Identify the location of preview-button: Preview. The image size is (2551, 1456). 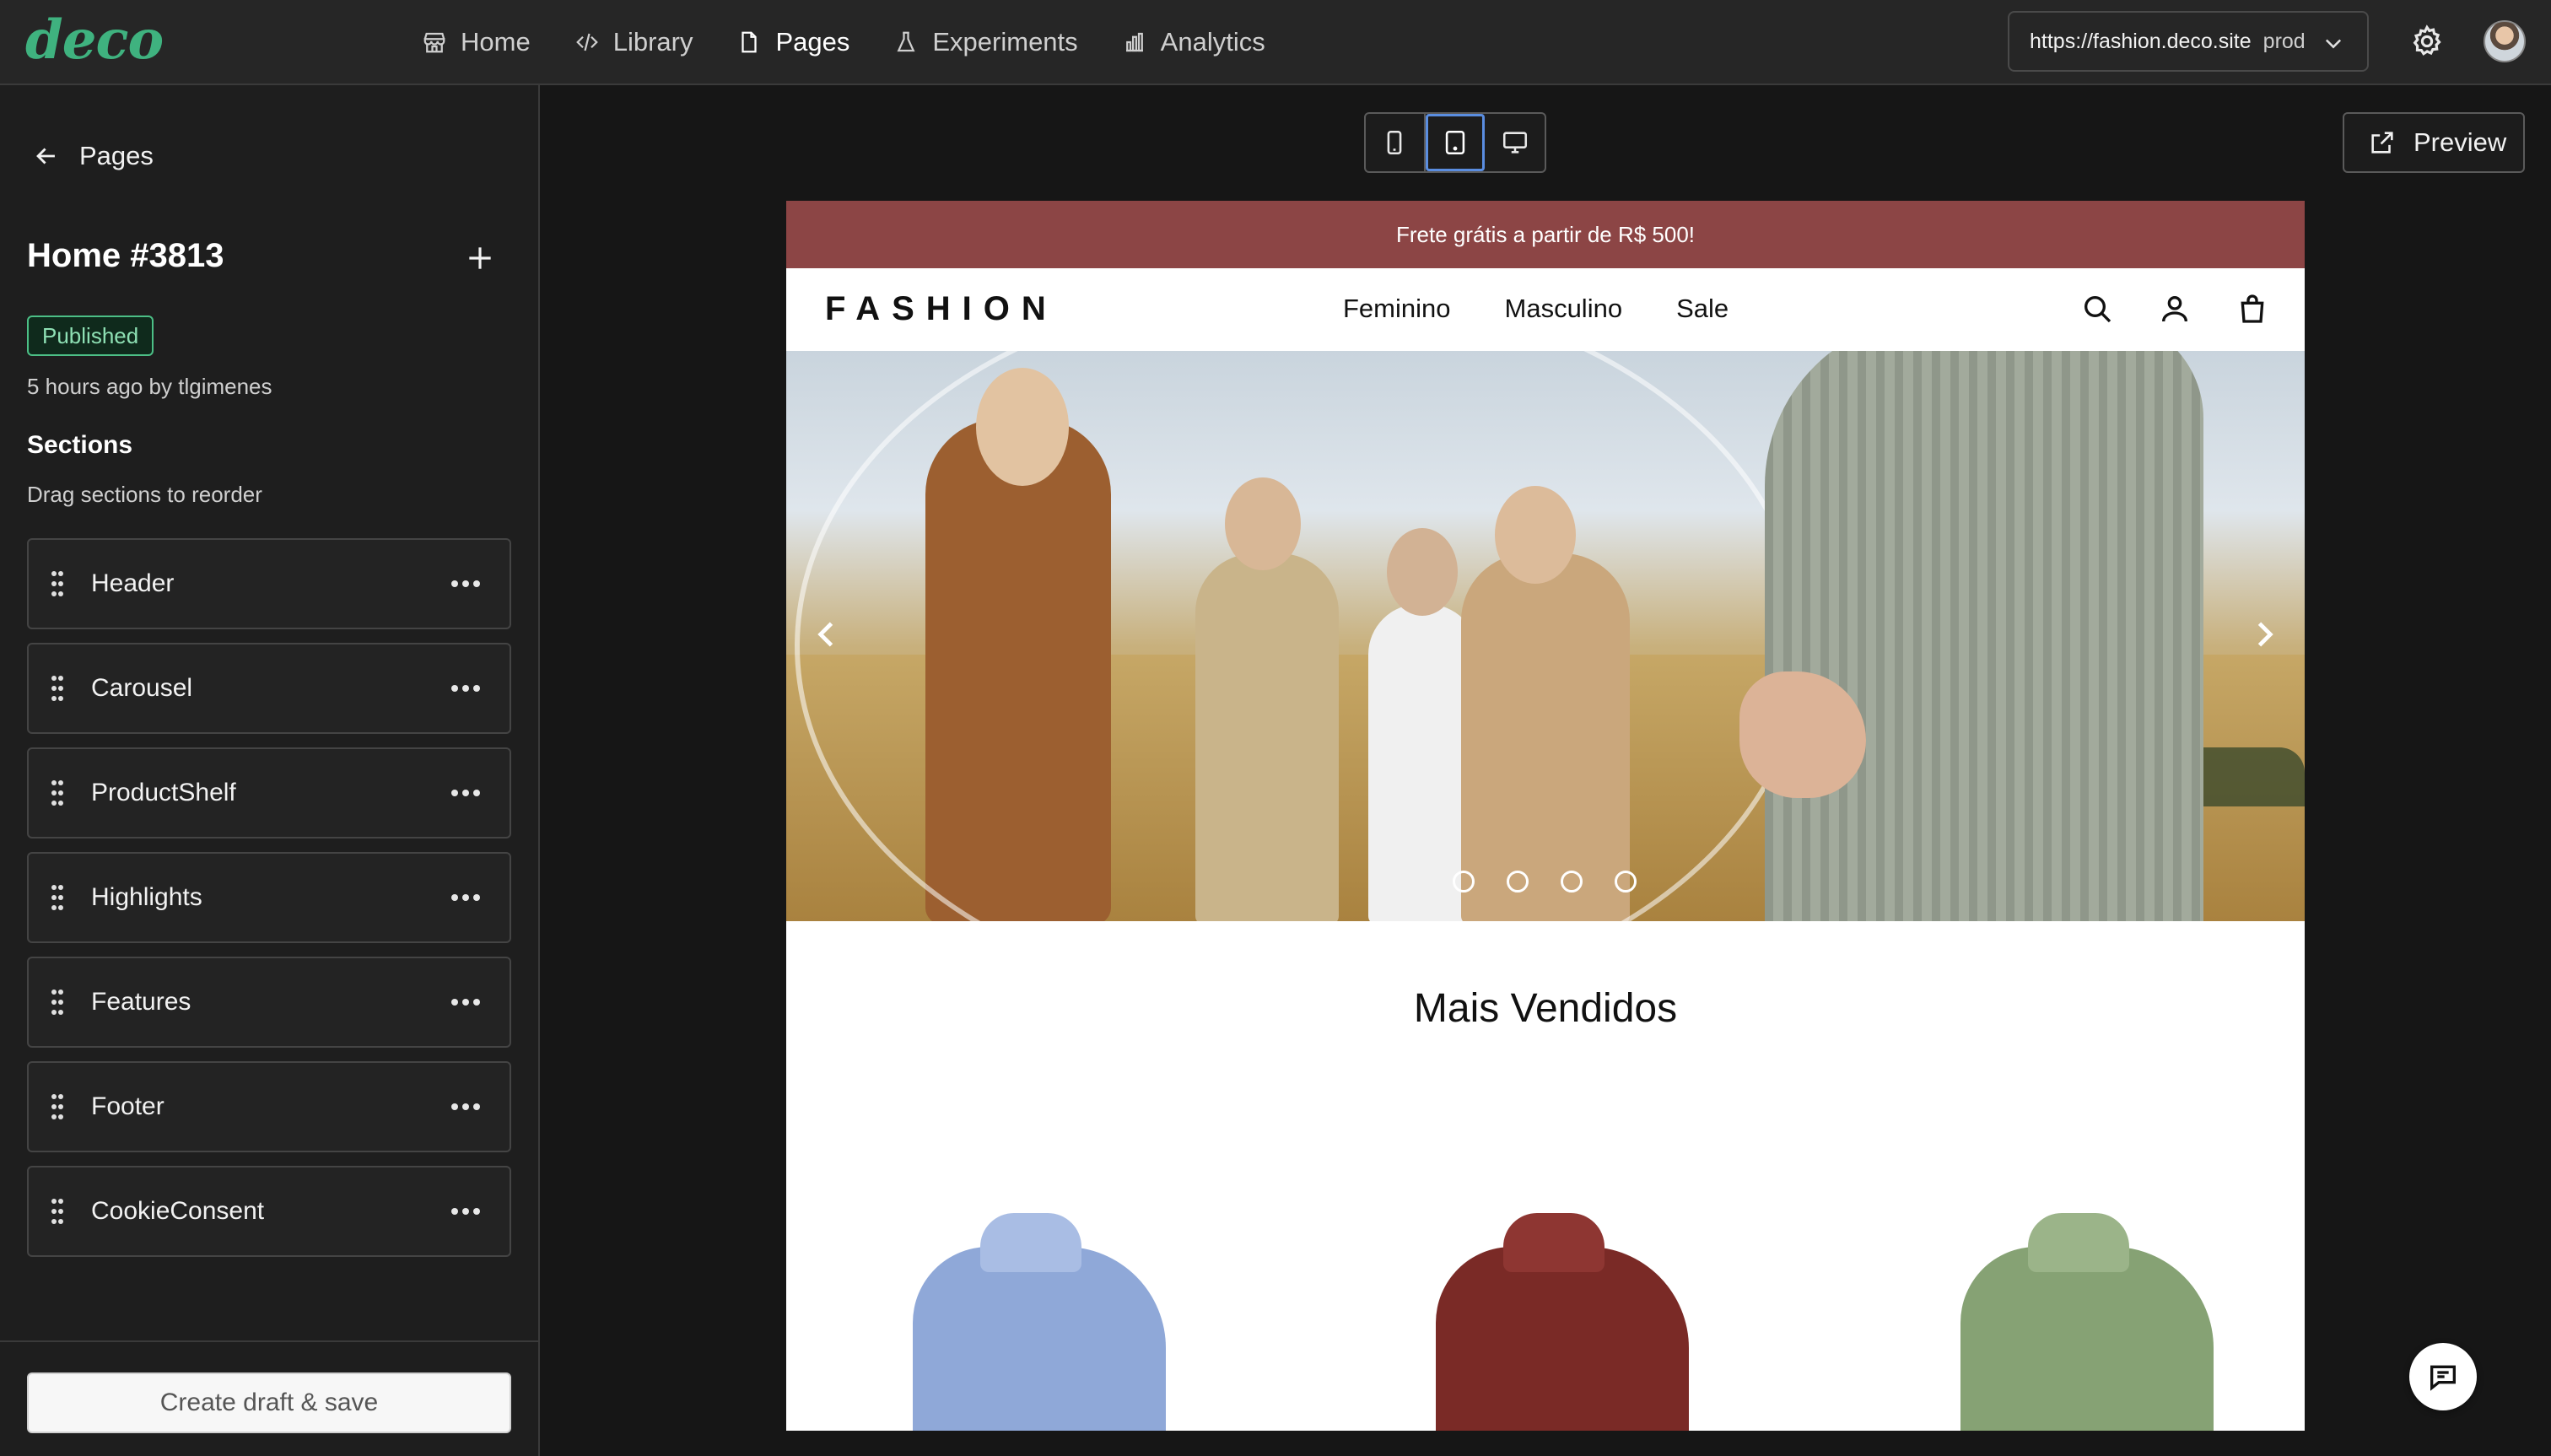
(2434, 143).